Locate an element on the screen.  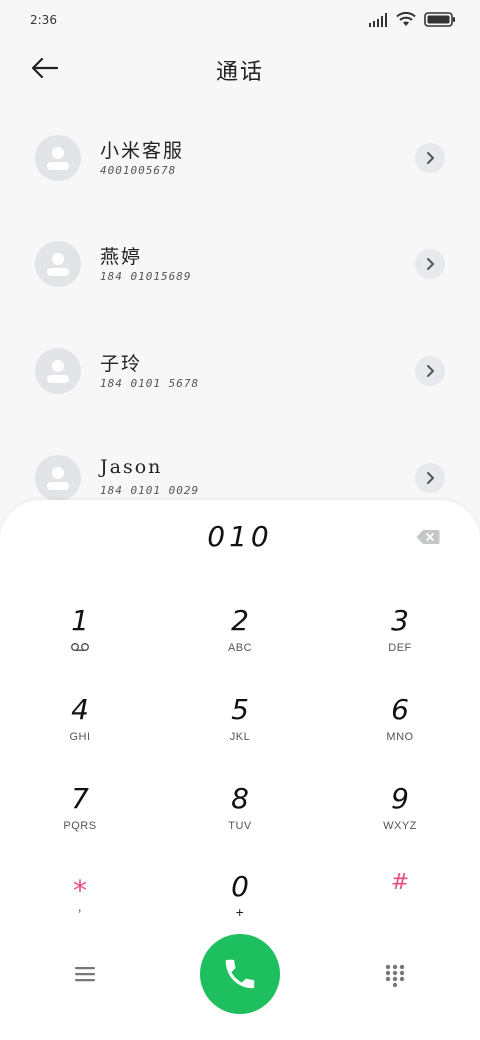
key-letters: TUV is located at coordinates (240, 826).